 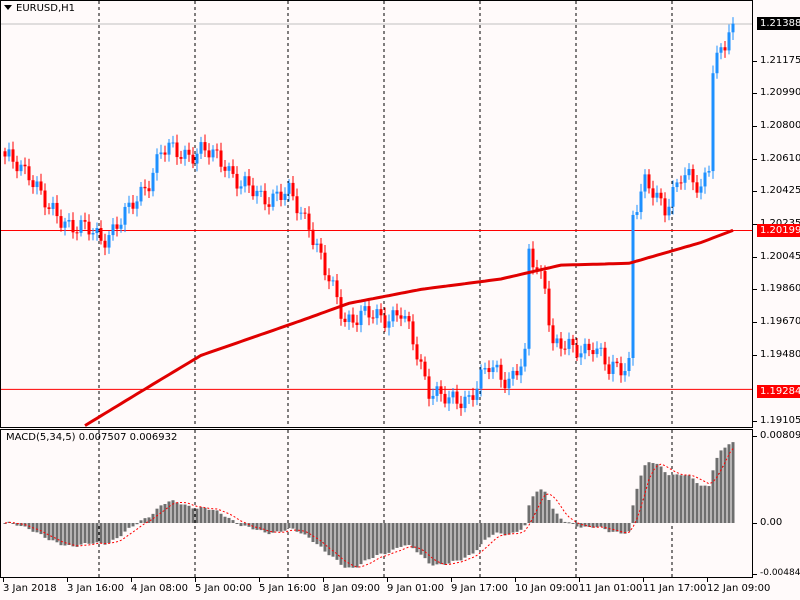 What do you see at coordinates (479, 588) in the screenshot?
I see `time-axis-label: 9 Jan 17:00` at bounding box center [479, 588].